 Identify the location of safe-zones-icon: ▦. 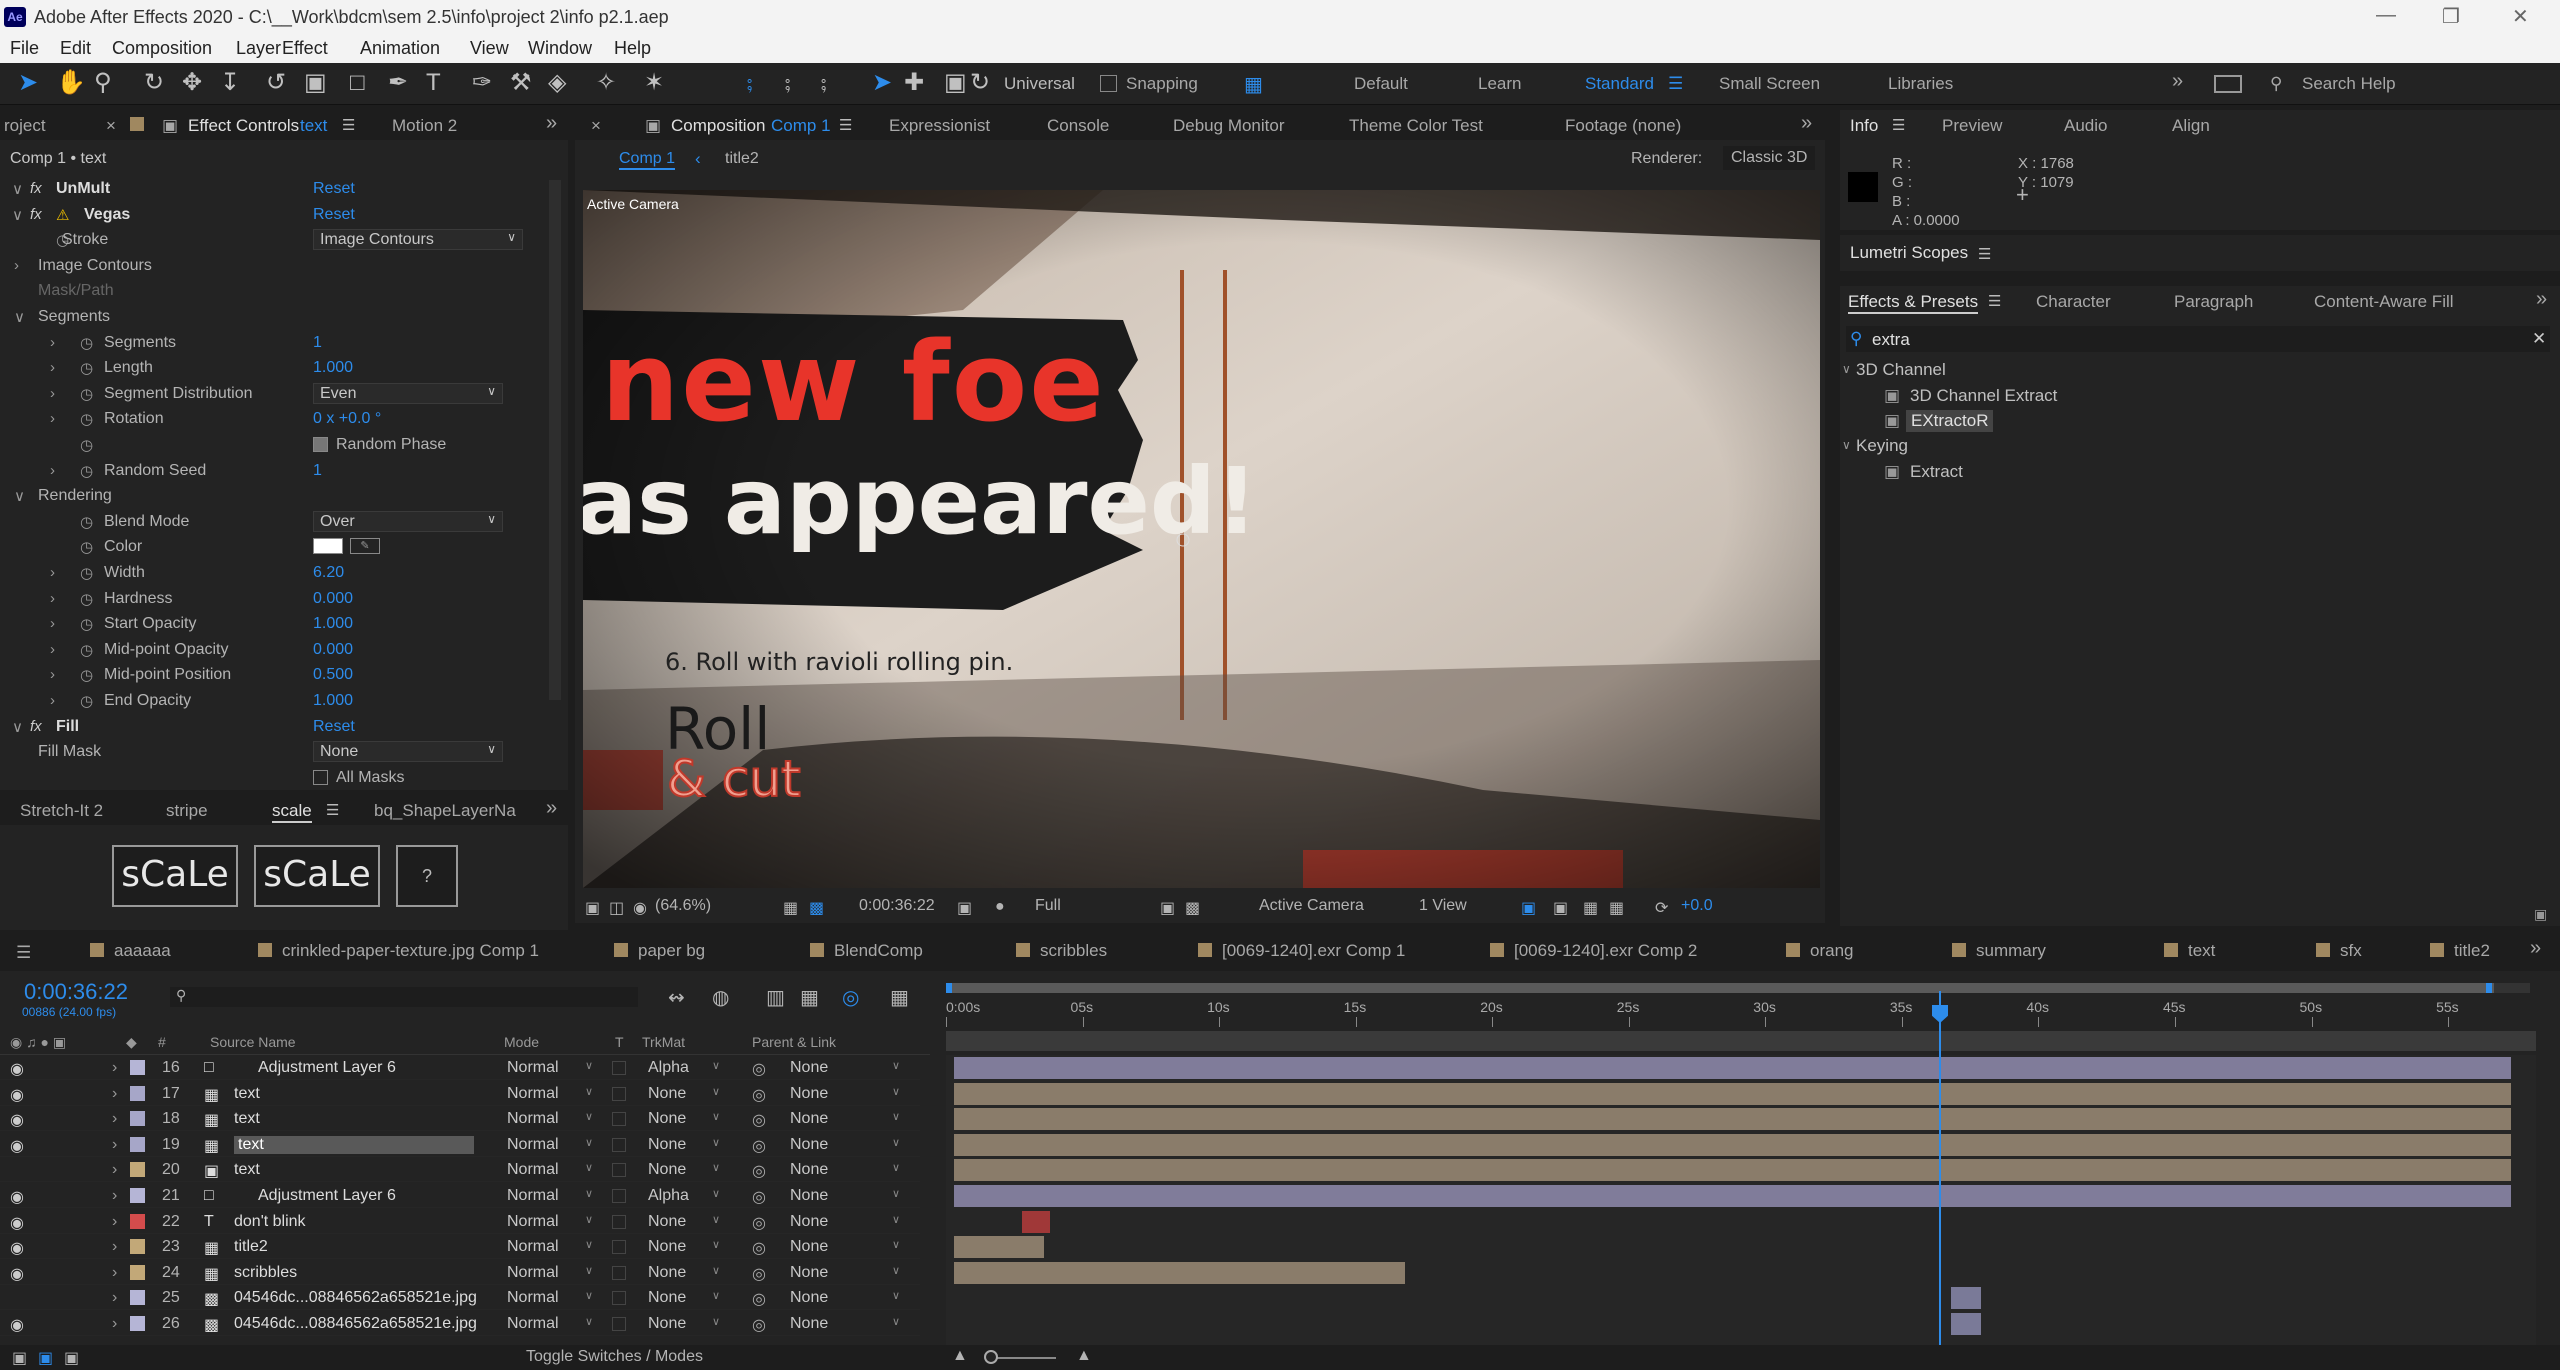
(790, 908).